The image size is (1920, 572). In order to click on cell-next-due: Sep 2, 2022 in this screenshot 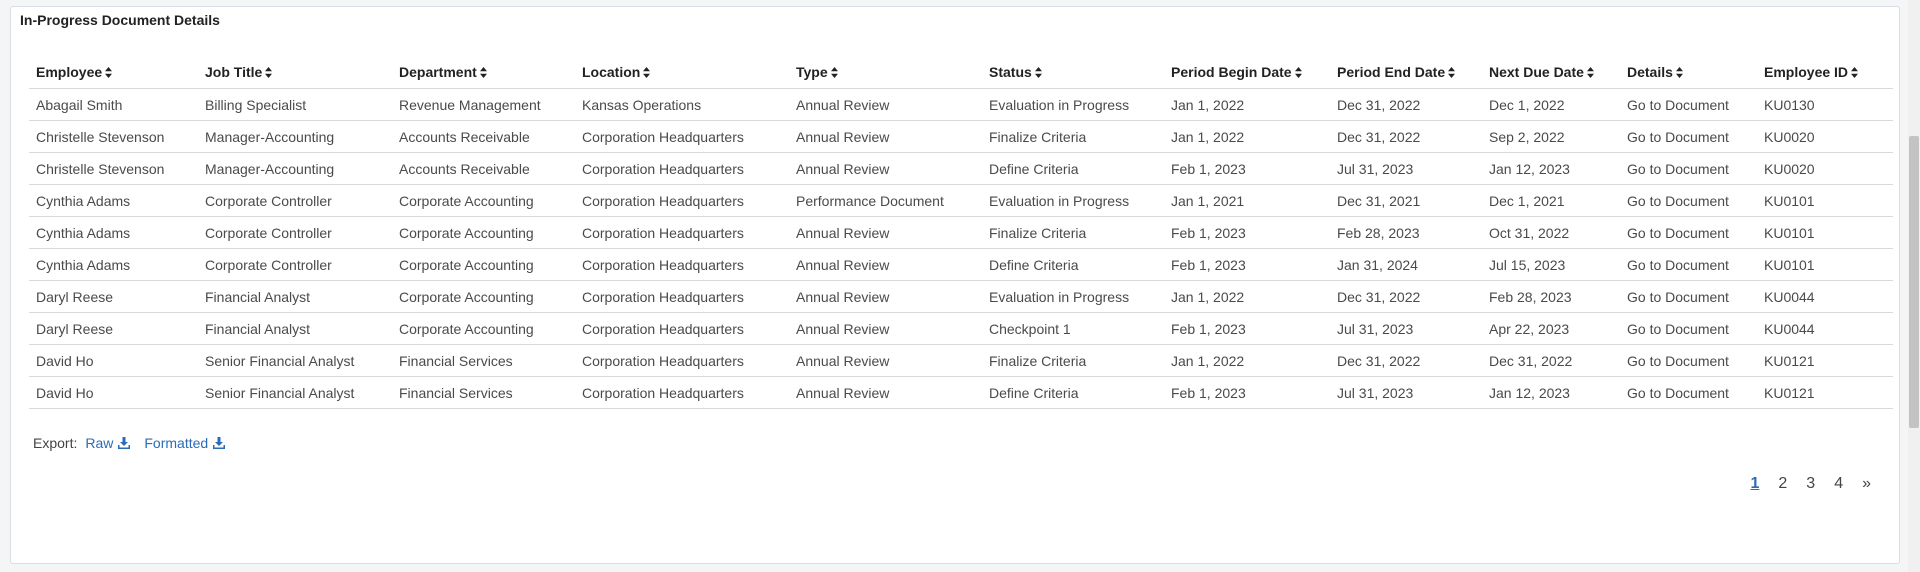, I will do `click(1551, 136)`.